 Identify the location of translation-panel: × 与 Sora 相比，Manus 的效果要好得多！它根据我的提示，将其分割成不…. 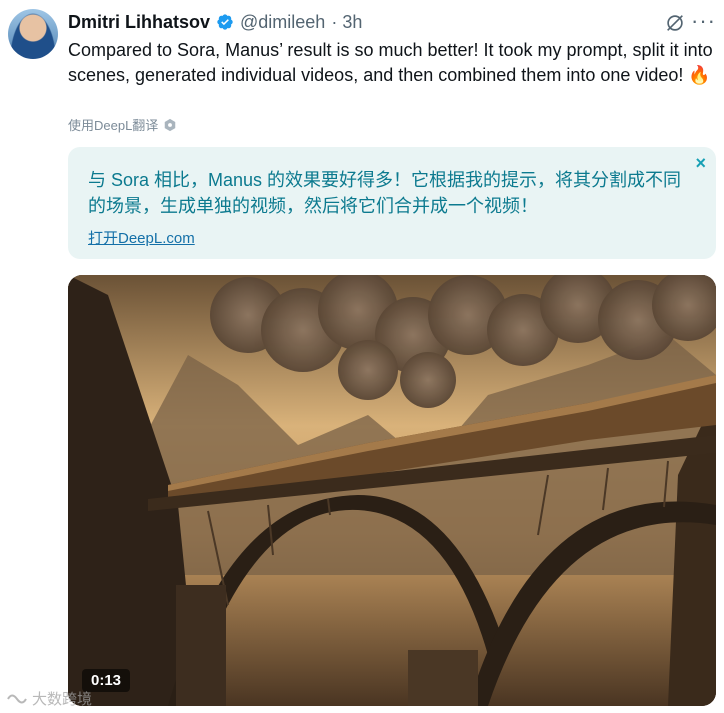
(392, 203).